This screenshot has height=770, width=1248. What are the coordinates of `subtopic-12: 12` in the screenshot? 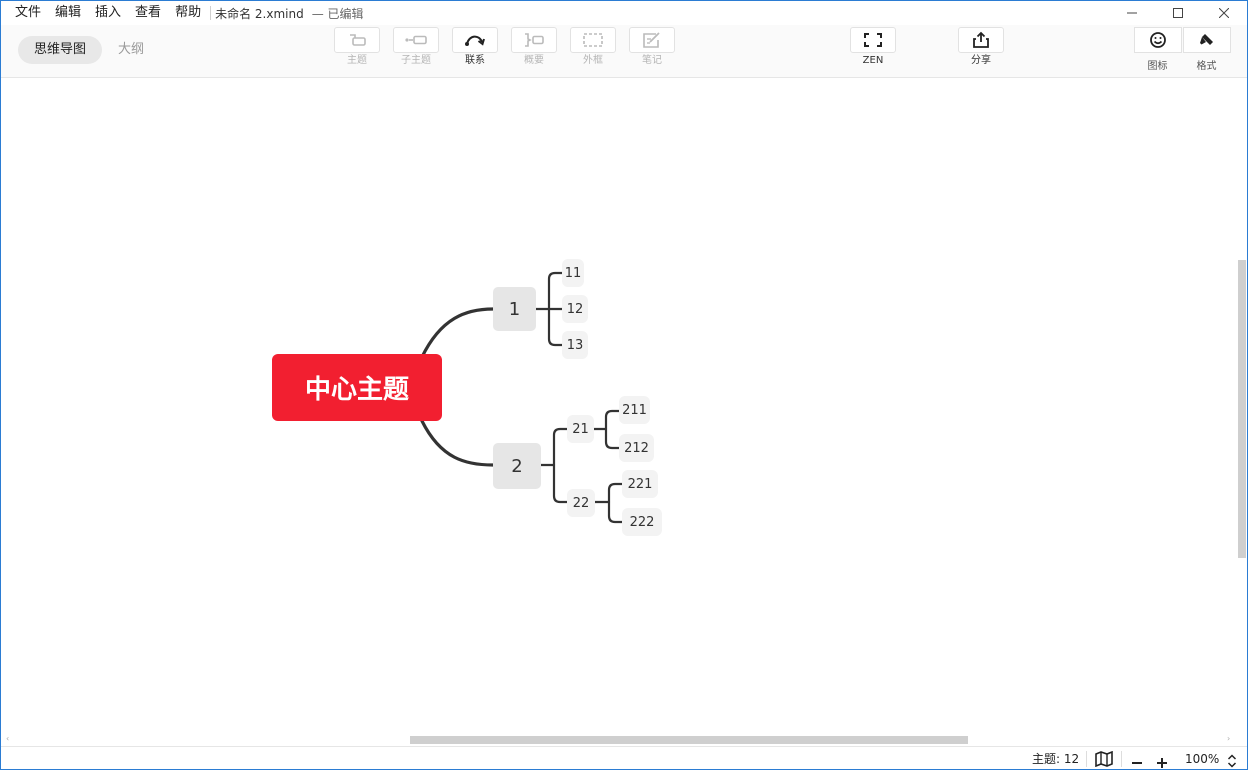 It's located at (575, 309).